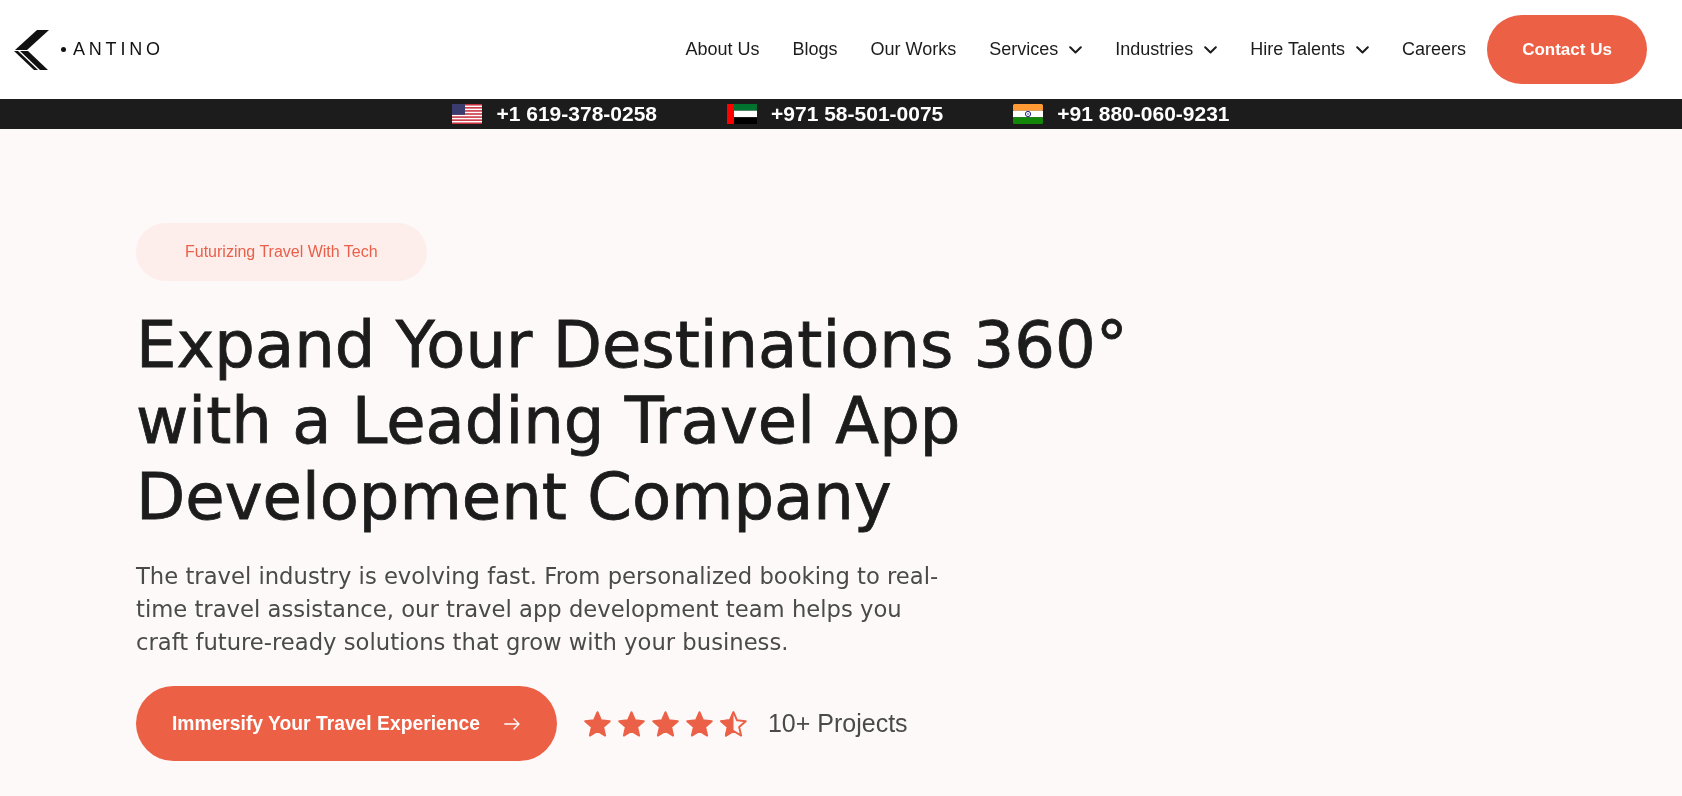 The width and height of the screenshot is (1682, 796). I want to click on nav-link: Our Works, so click(913, 49).